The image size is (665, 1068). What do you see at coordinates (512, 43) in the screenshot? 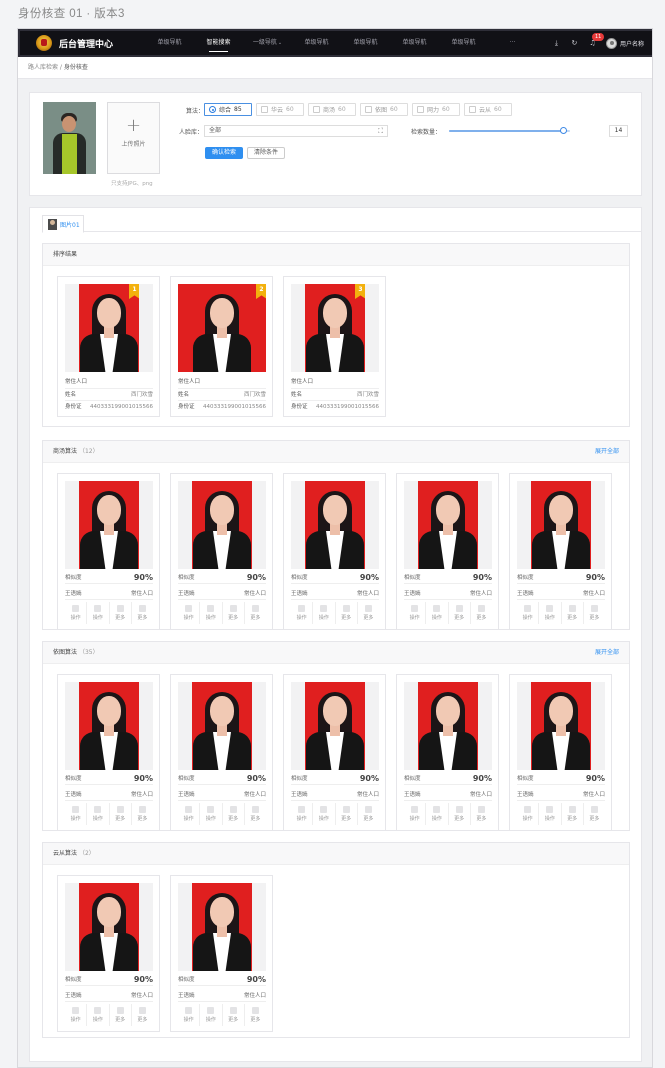
I see `nav-item-7: ···` at bounding box center [512, 43].